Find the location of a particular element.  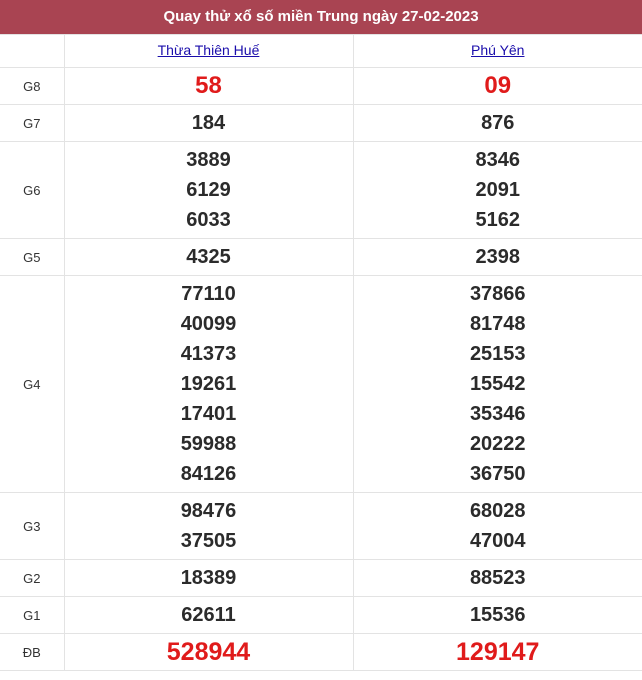

prize-numbers-cell: 2398 is located at coordinates (497, 257).